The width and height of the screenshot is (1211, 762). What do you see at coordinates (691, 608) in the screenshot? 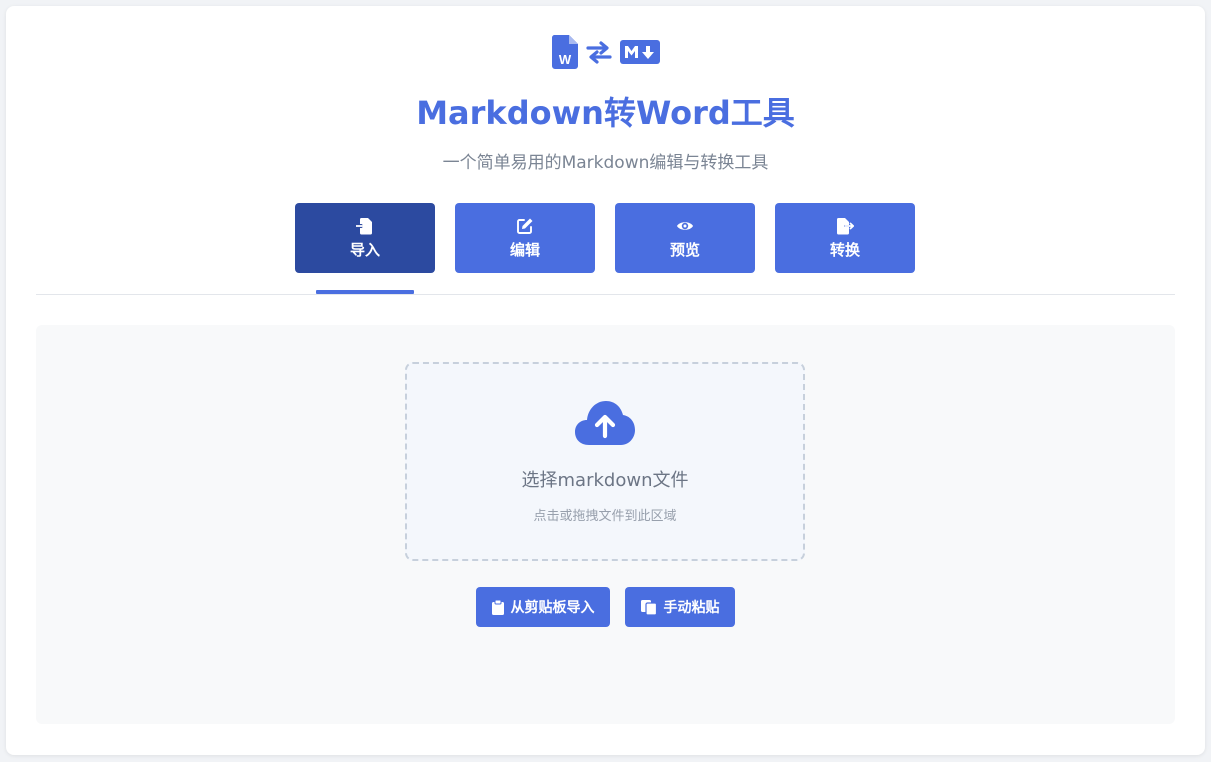
I see `manual-paste-label: 手动粘贴` at bounding box center [691, 608].